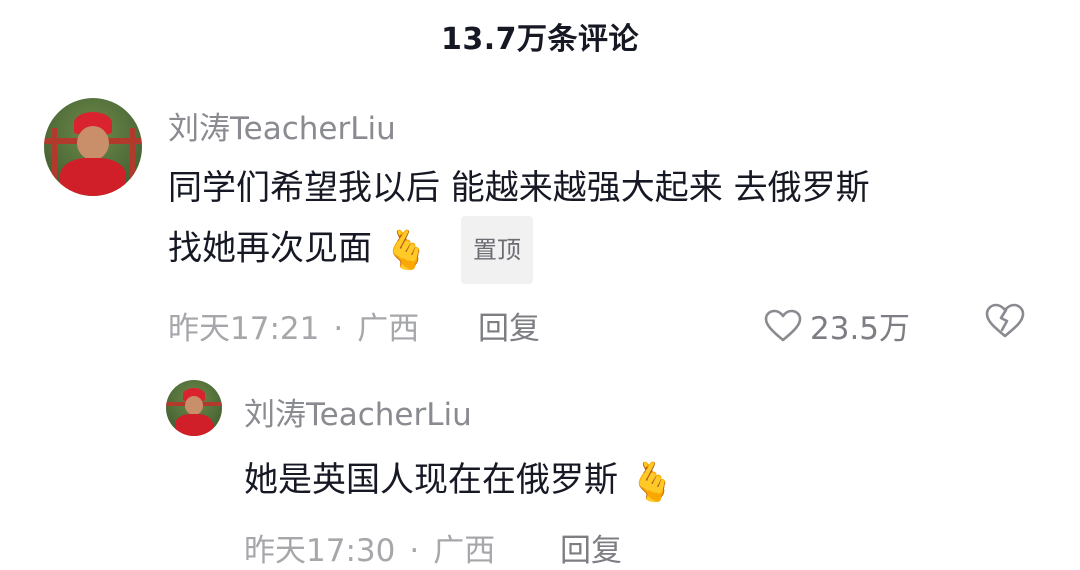  Describe the element at coordinates (270, 248) in the screenshot. I see `comment-text-line2: 找她再次见面` at that location.